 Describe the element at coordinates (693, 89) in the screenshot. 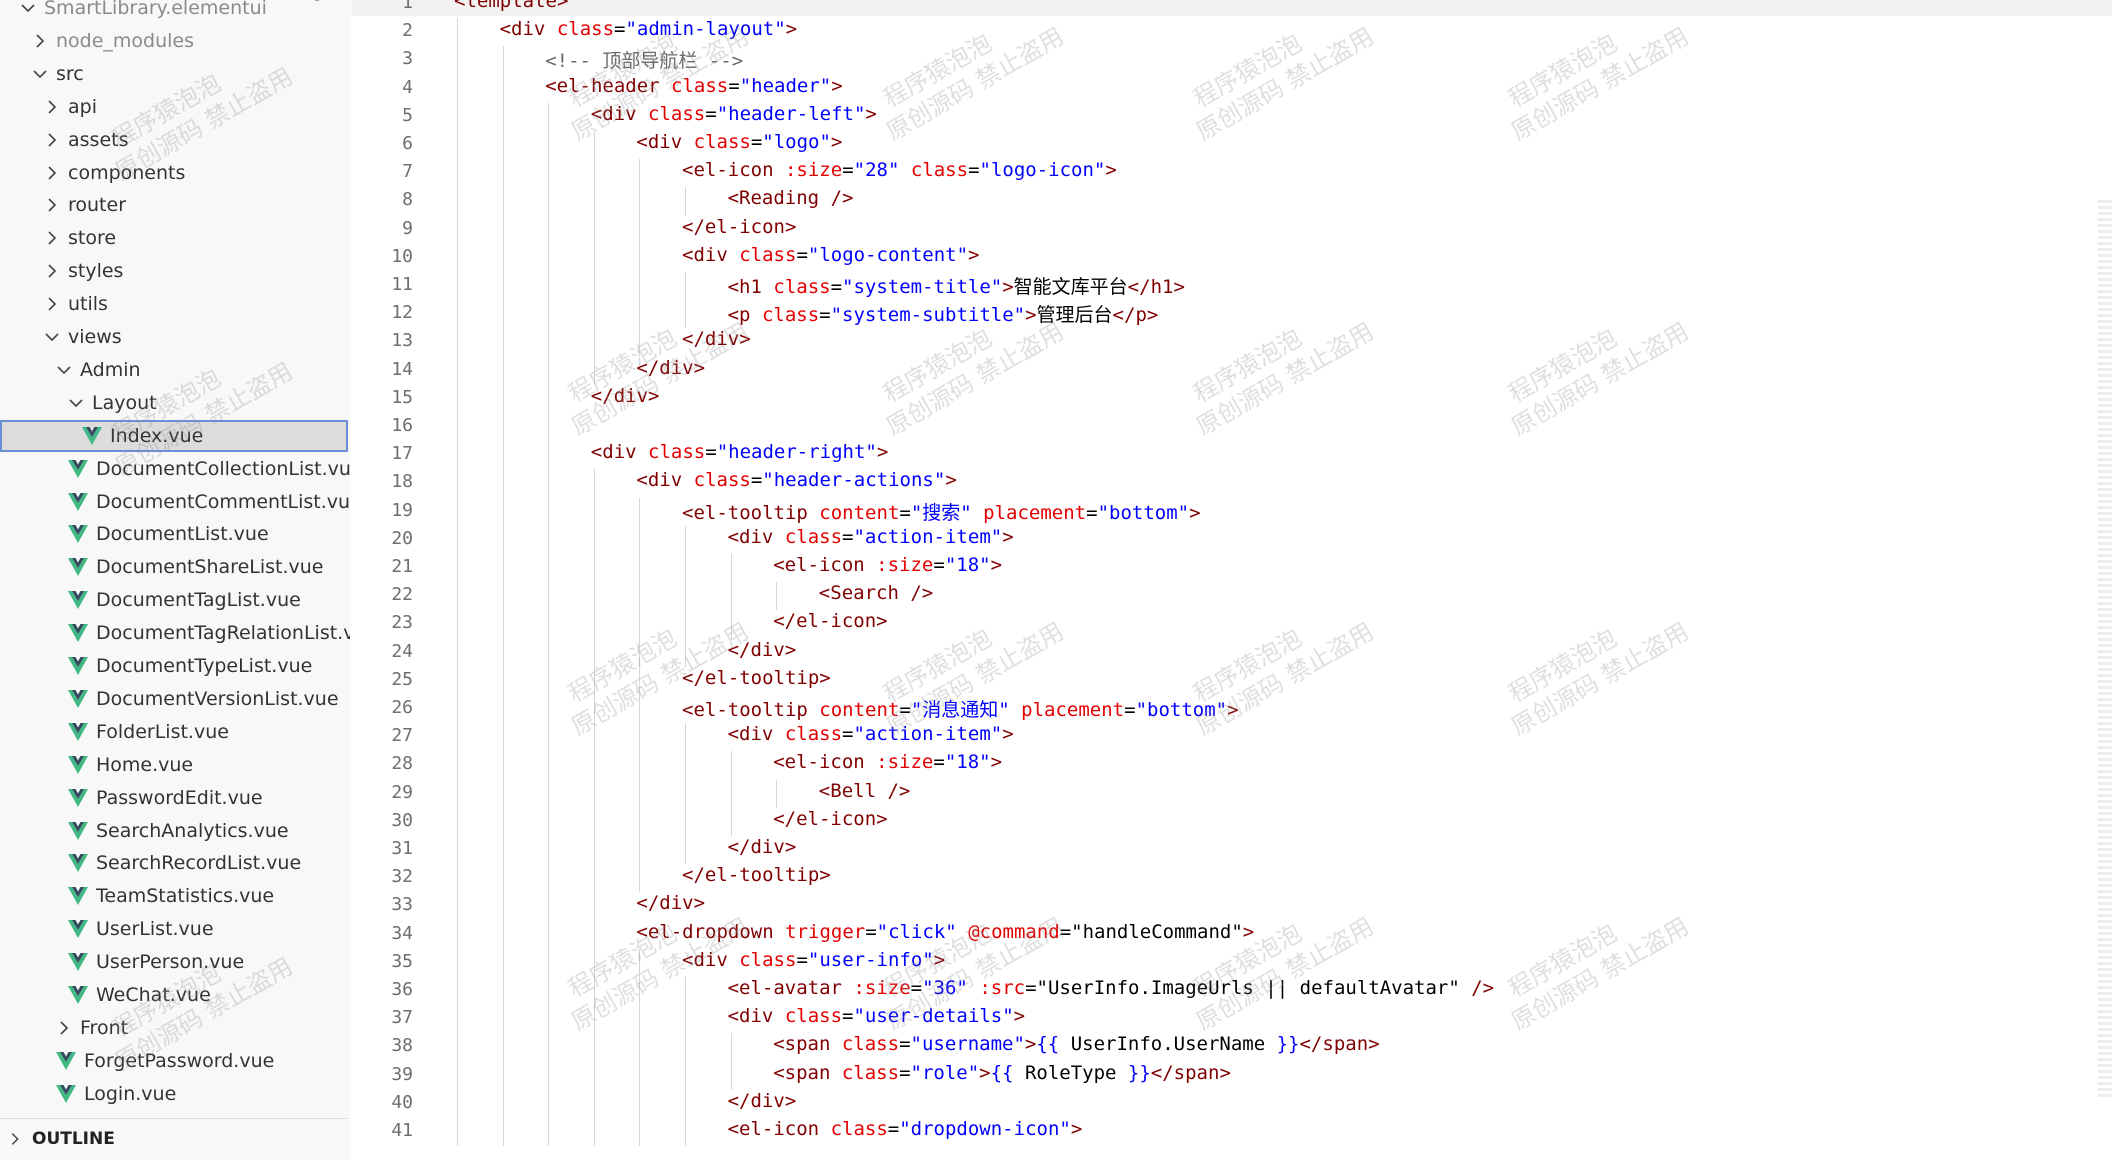

I see `code-line: <el-header class="header">` at that location.